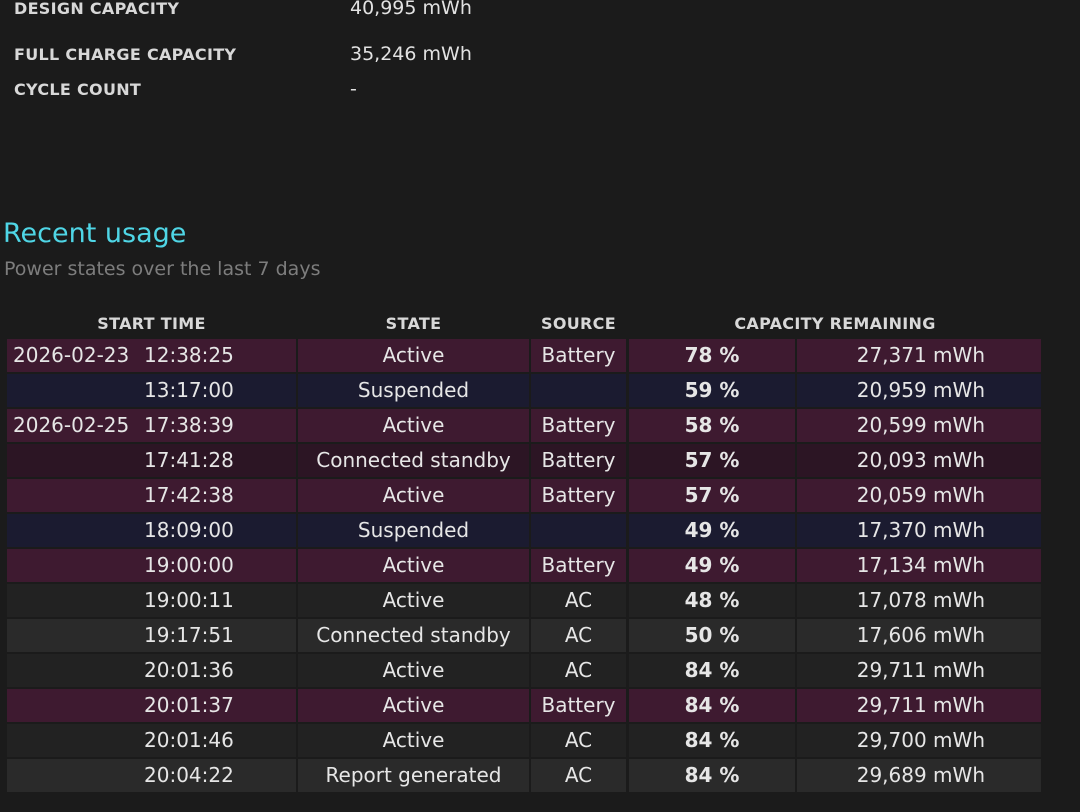 Image resolution: width=1080 pixels, height=812 pixels. Describe the element at coordinates (920, 530) in the screenshot. I see `capacity-mwh-value: 17,370 mWh` at that location.